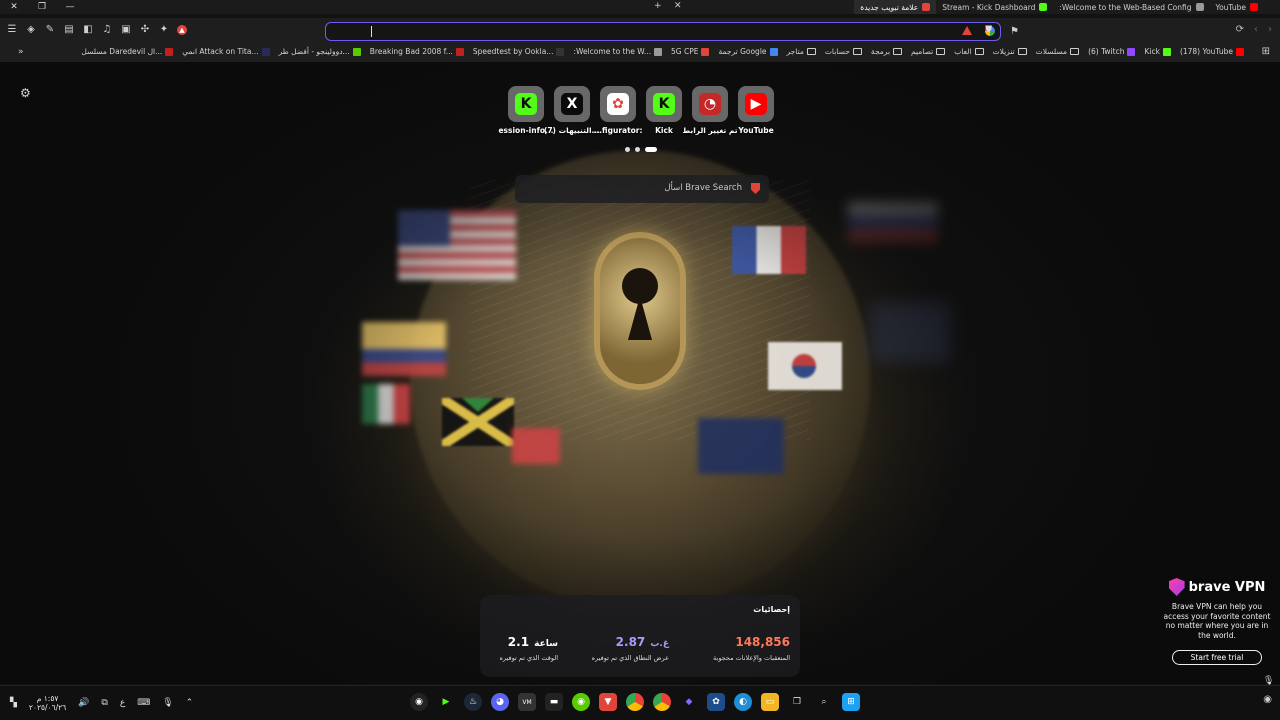  What do you see at coordinates (618, 112) in the screenshot?
I see `top-site-tile: ✿ ...figurator:` at bounding box center [618, 112].